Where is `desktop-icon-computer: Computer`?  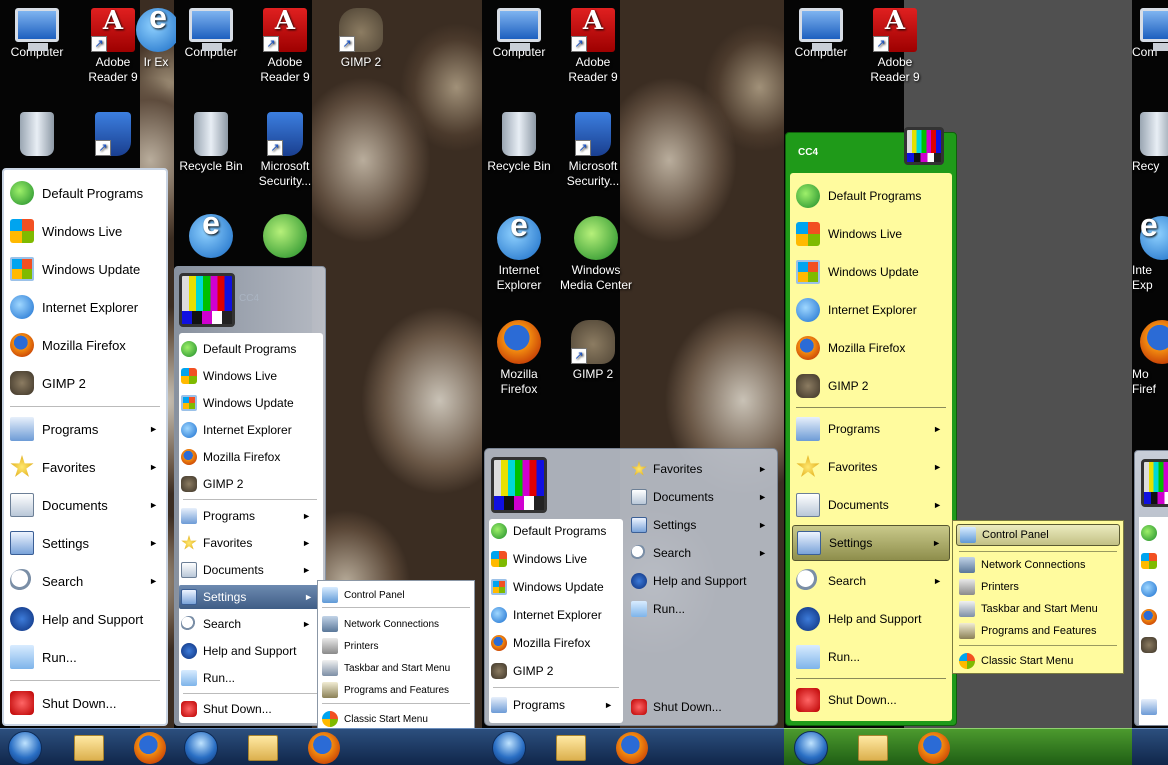
desktop-icon-computer: Computer is located at coordinates (37, 34).